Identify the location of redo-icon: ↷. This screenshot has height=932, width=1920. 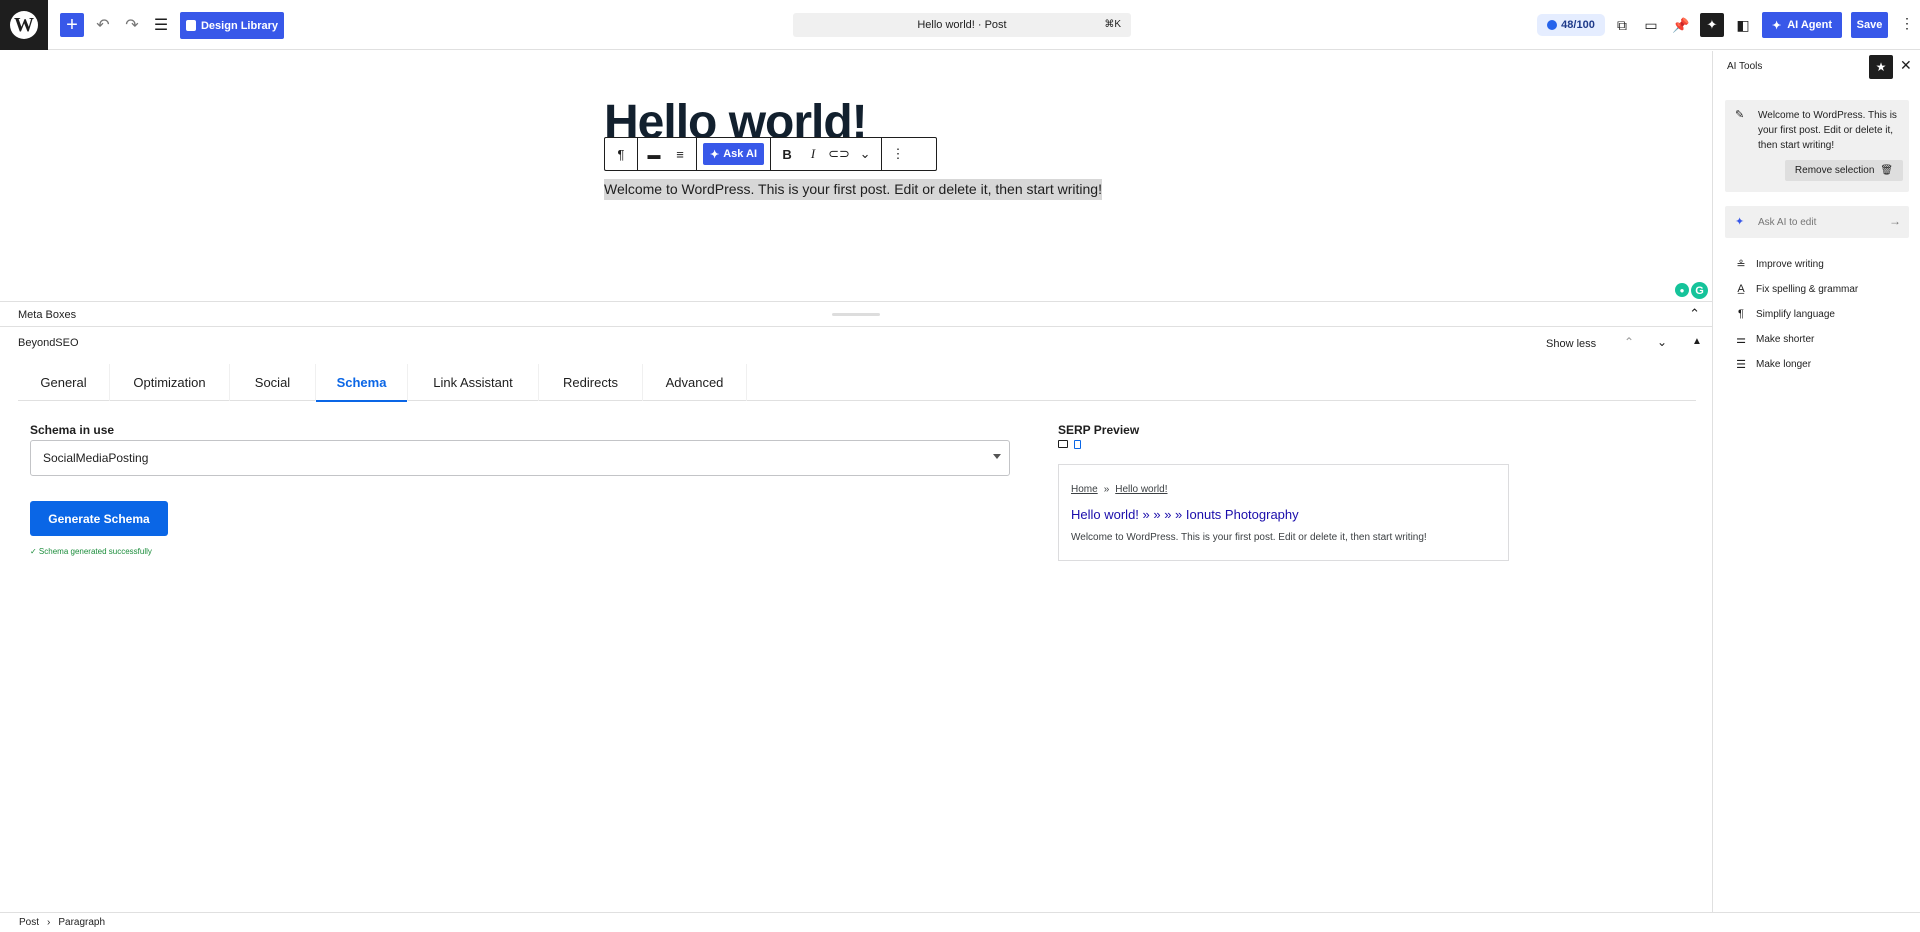
(132, 25).